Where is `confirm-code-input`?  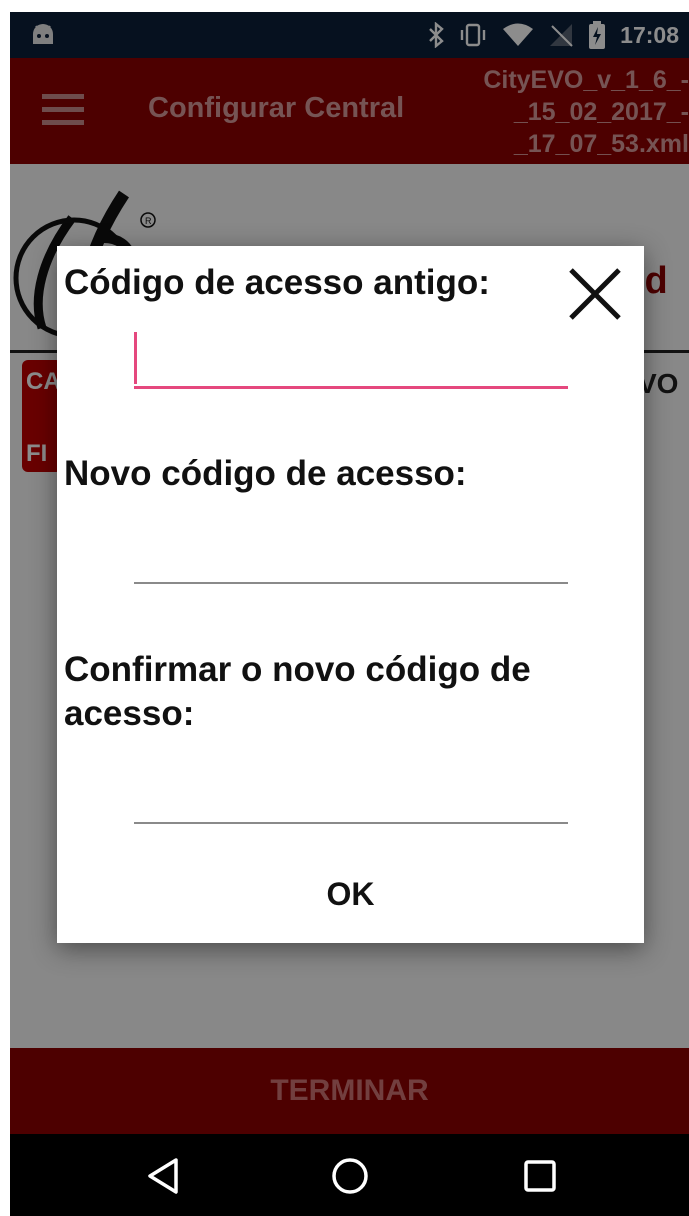 confirm-code-input is located at coordinates (351, 803).